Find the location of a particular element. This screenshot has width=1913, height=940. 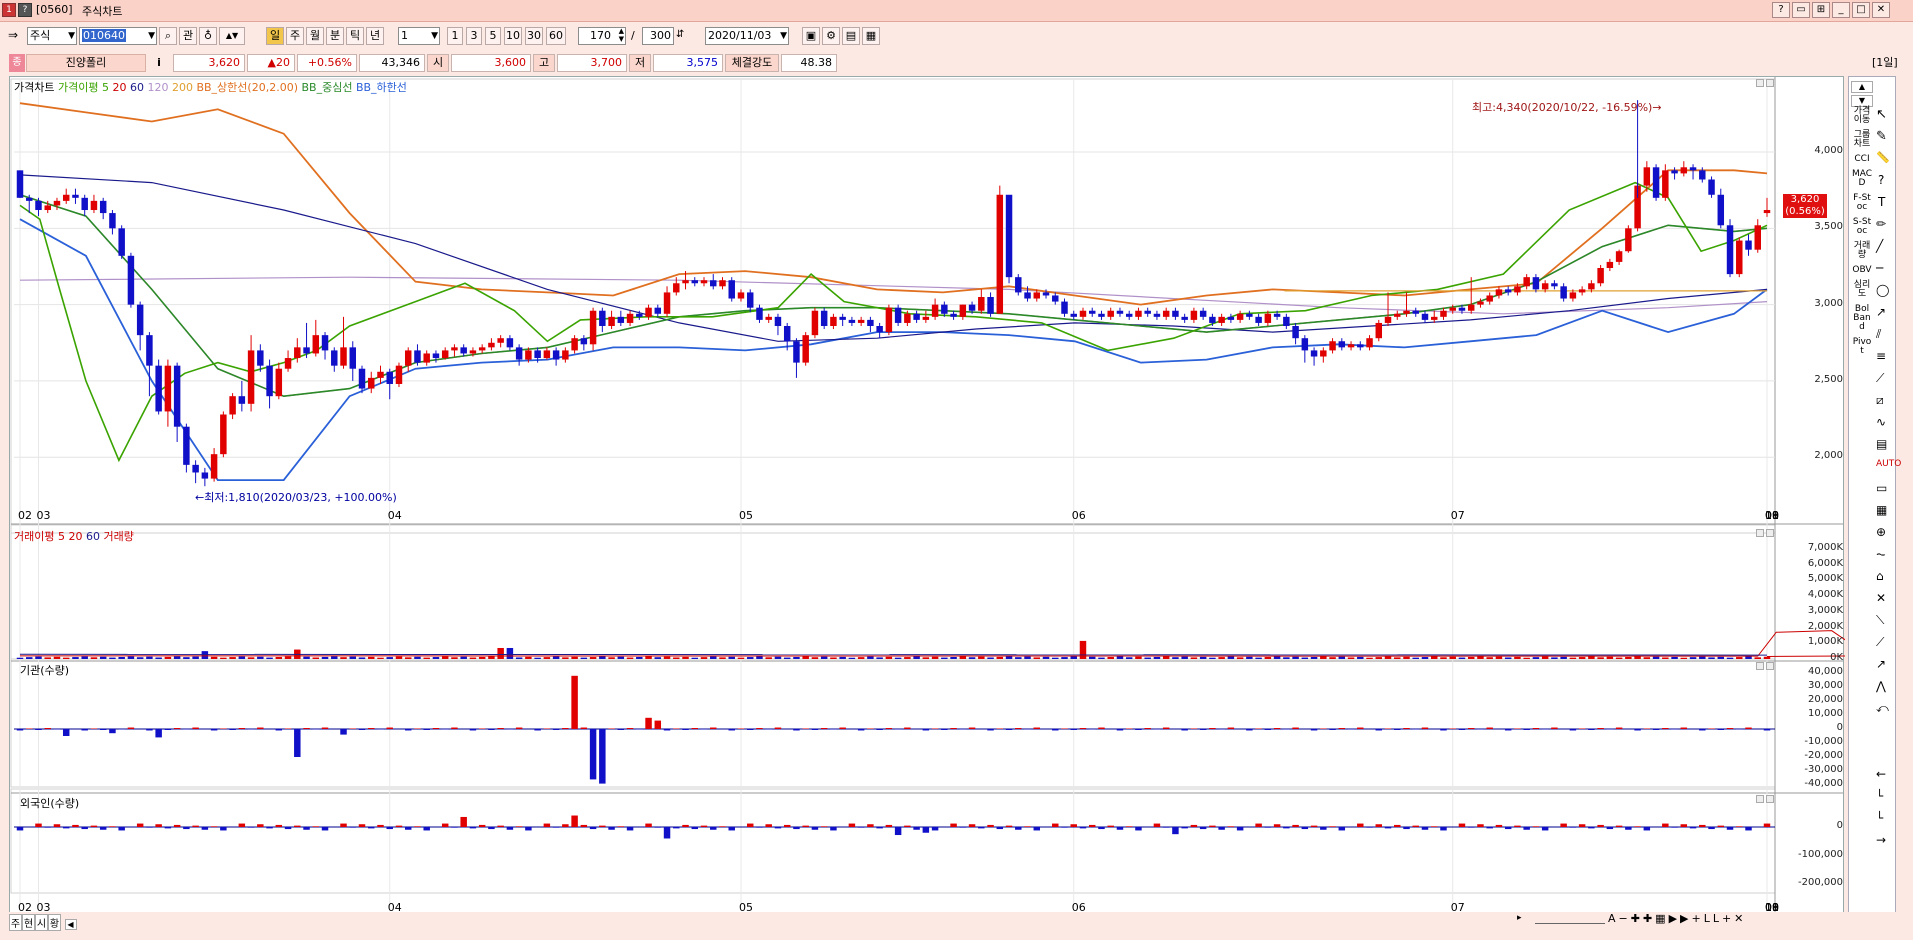

tab-hyeon: 현 is located at coordinates (28, 922).